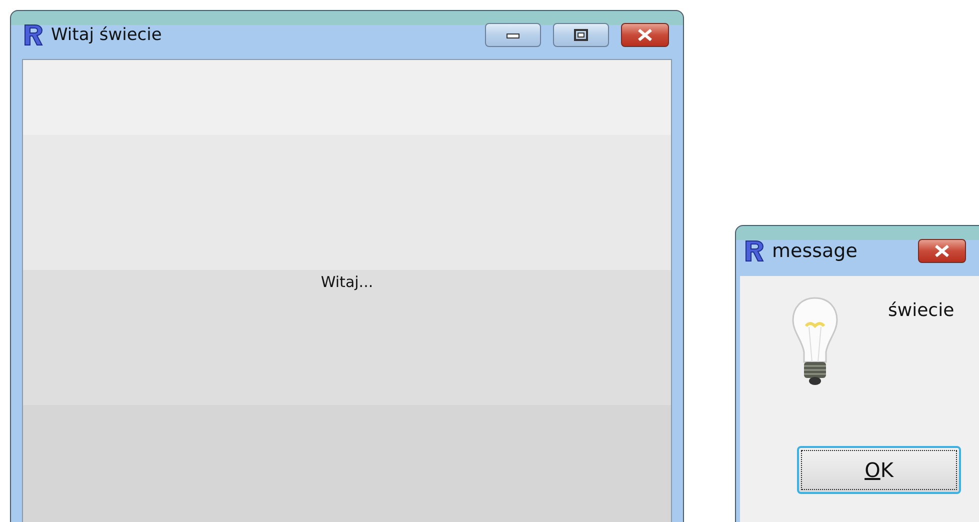 This screenshot has width=979, height=522. I want to click on light-bulb-icon, so click(815, 342).